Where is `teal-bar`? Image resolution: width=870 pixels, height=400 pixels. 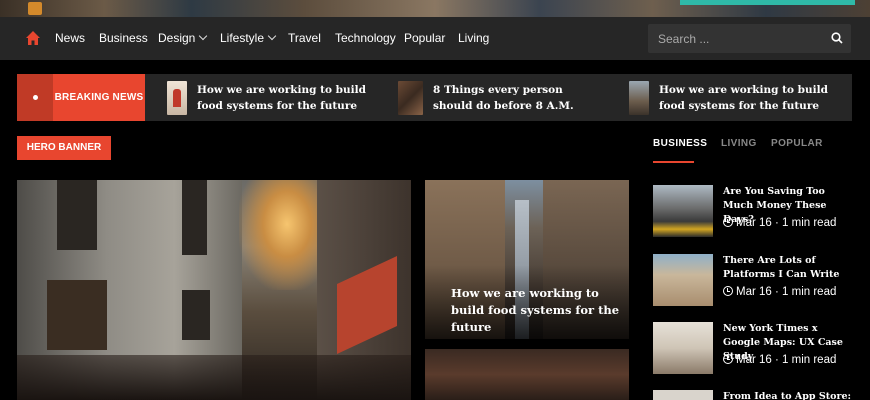
teal-bar is located at coordinates (767, 2).